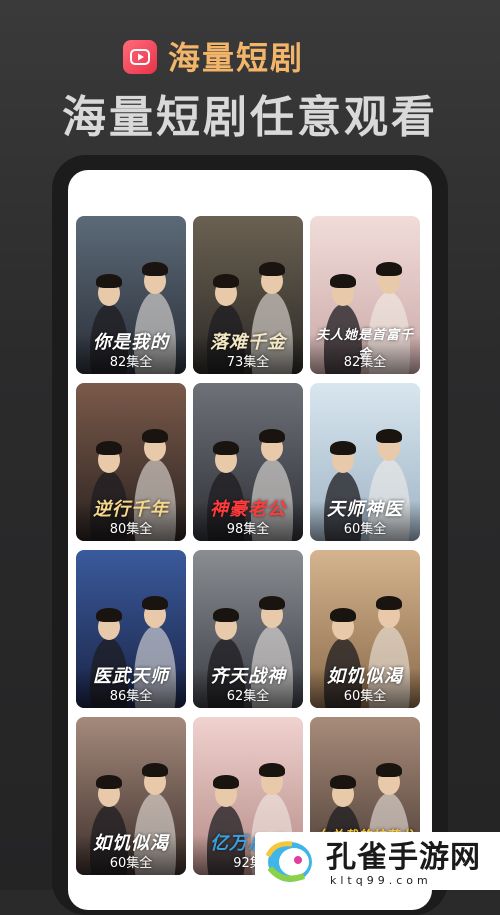 This screenshot has height=915, width=500. What do you see at coordinates (248, 462) in the screenshot?
I see `drama-card: 神豪老公 98集全` at bounding box center [248, 462].